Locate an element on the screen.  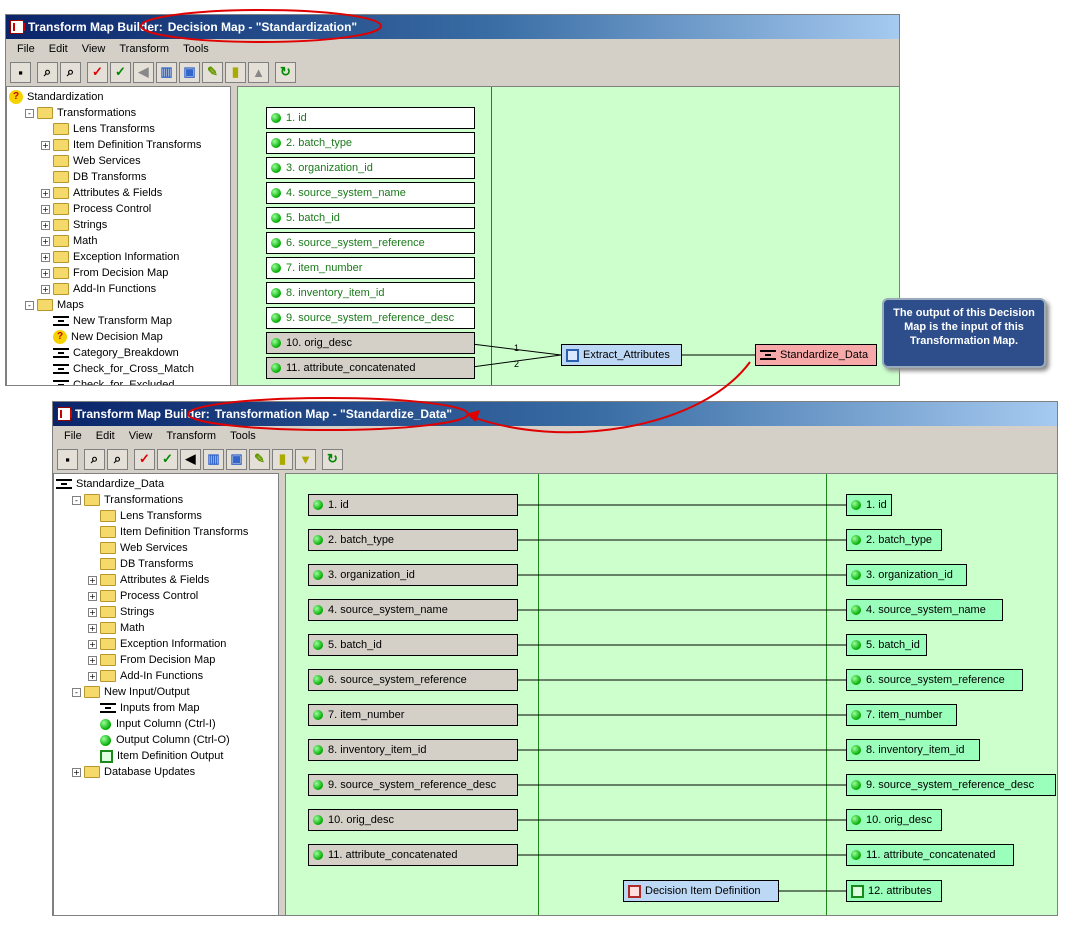
import-icon: ▼ is located at coordinates (305, 459).